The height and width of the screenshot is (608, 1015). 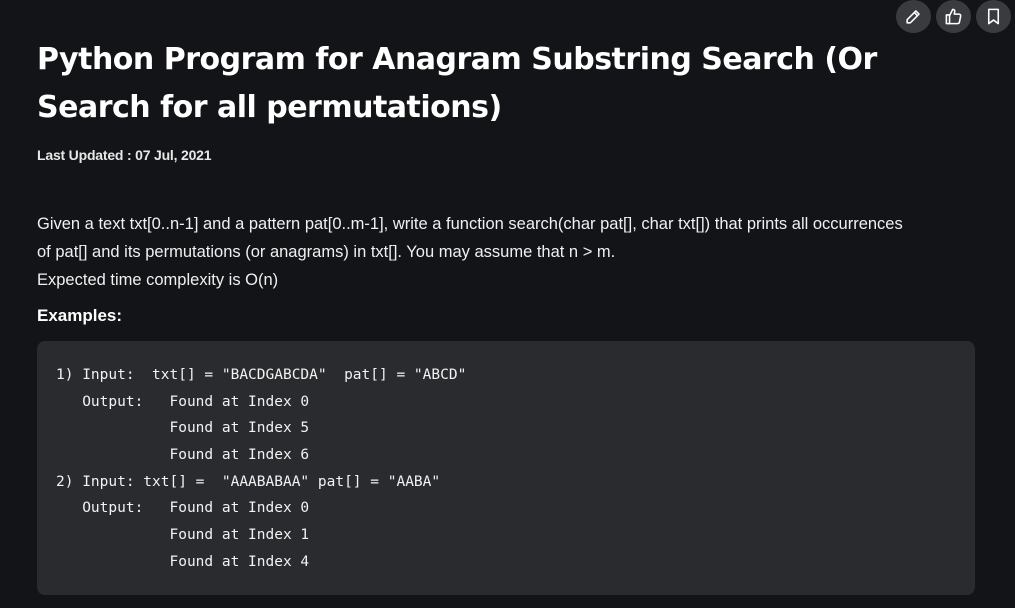 I want to click on bookmark-button, so click(x=993, y=16).